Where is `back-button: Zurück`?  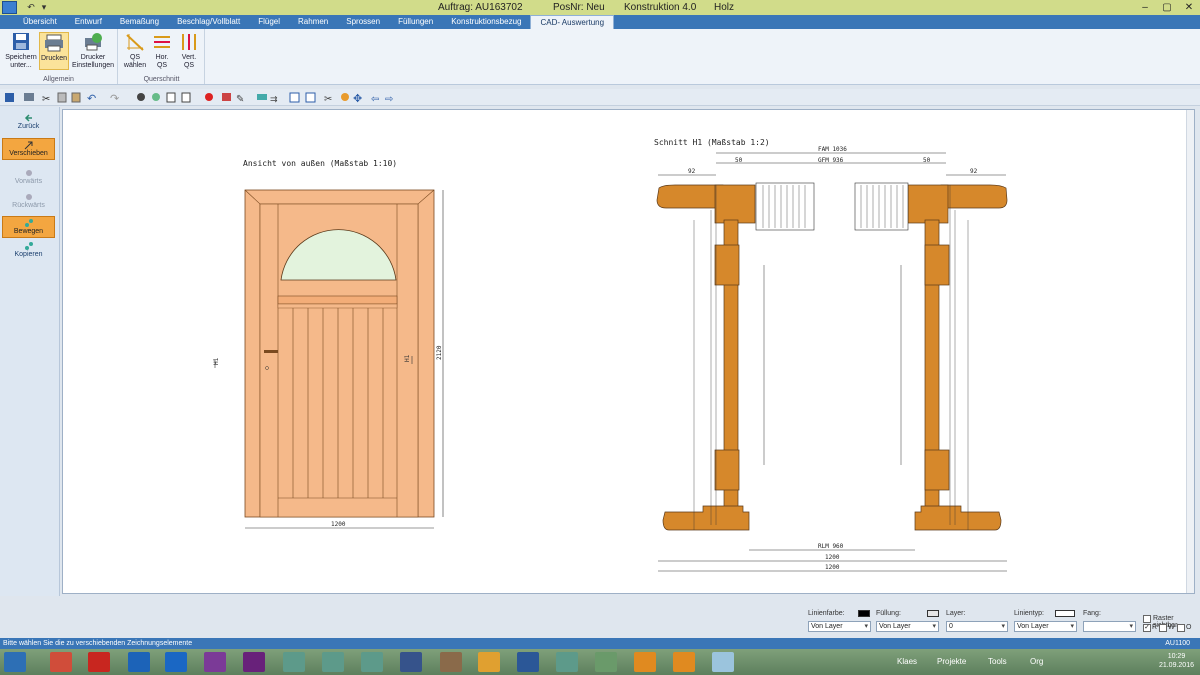
back-button: Zurück is located at coordinates (28, 123).